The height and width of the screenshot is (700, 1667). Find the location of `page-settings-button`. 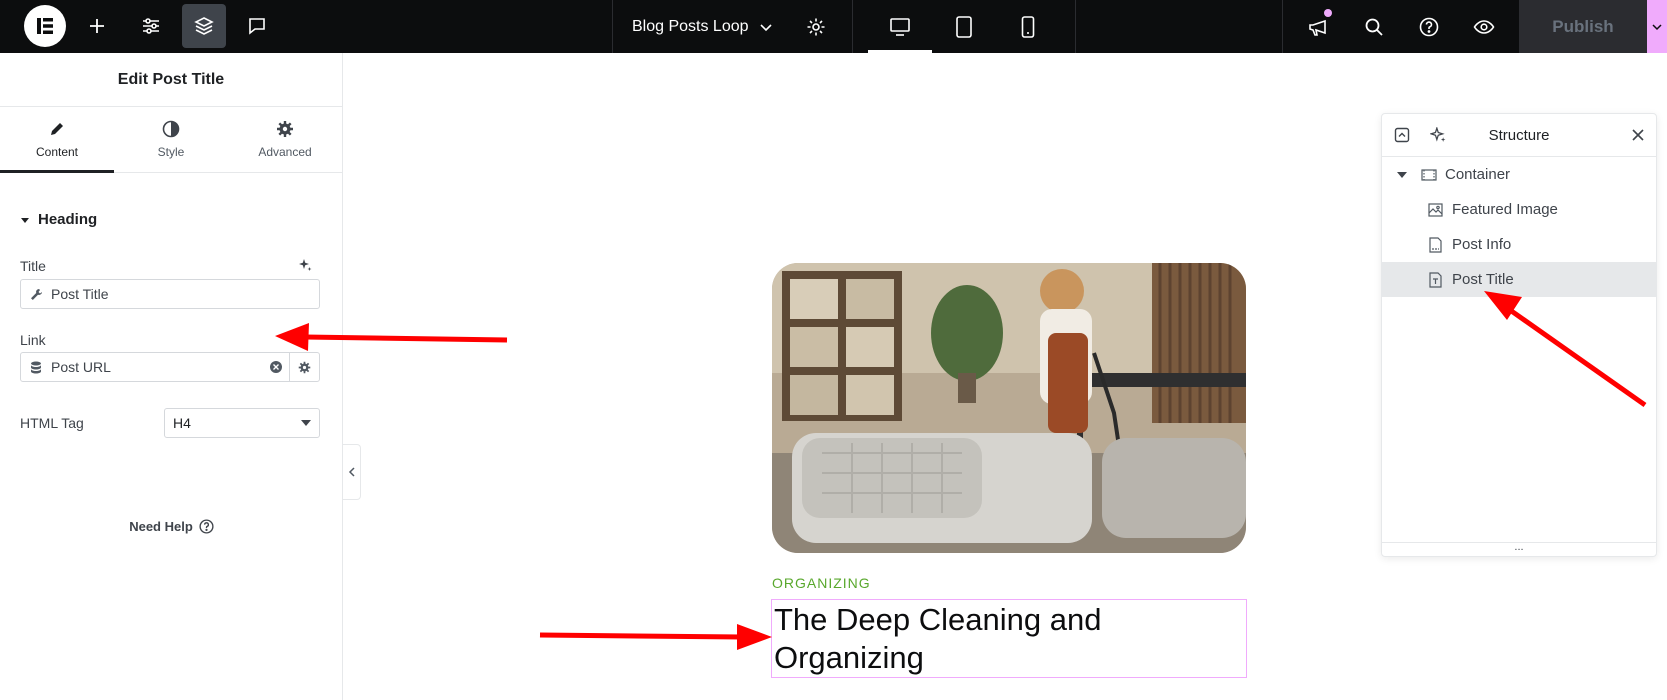

page-settings-button is located at coordinates (816, 26).